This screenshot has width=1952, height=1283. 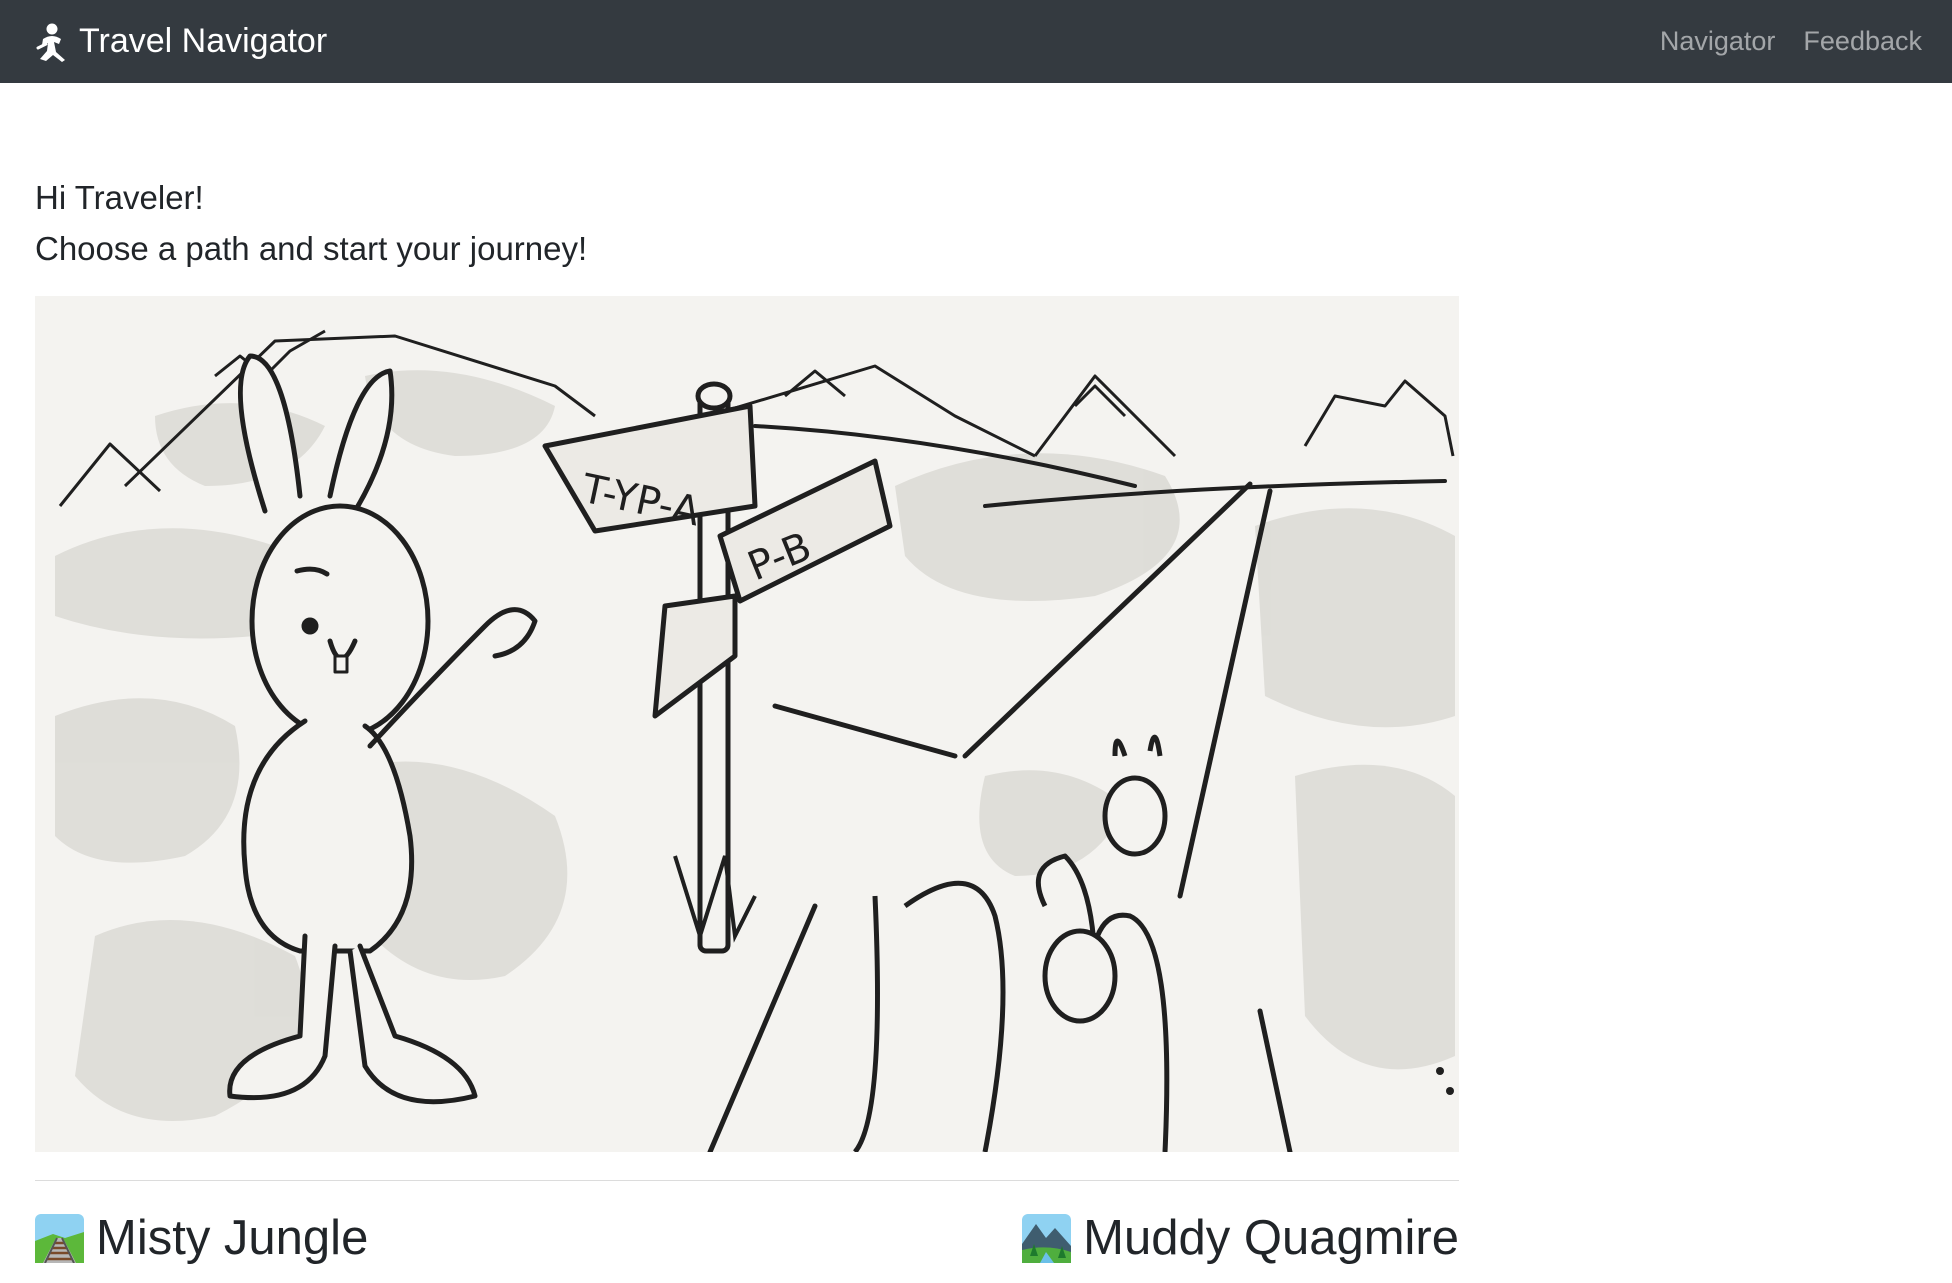 I want to click on path-misty-jungle: Misty Jungle, so click(x=201, y=1238).